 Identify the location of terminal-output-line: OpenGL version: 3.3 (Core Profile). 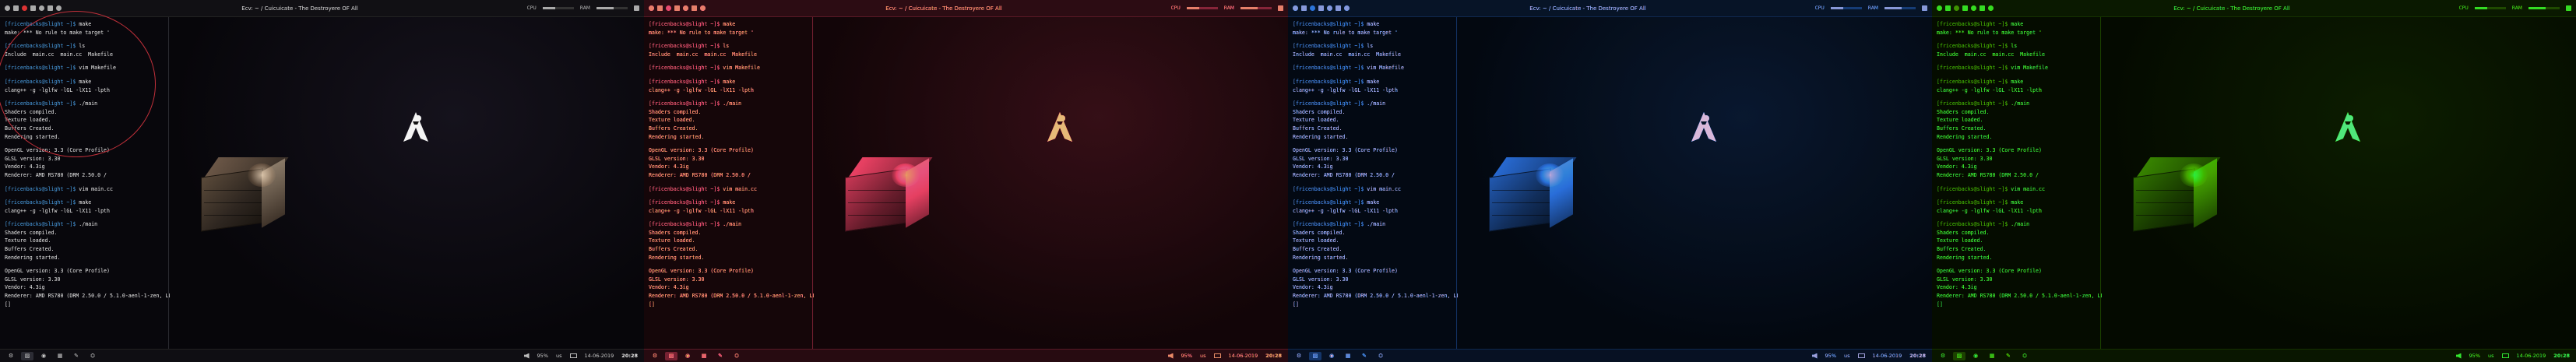
(701, 271).